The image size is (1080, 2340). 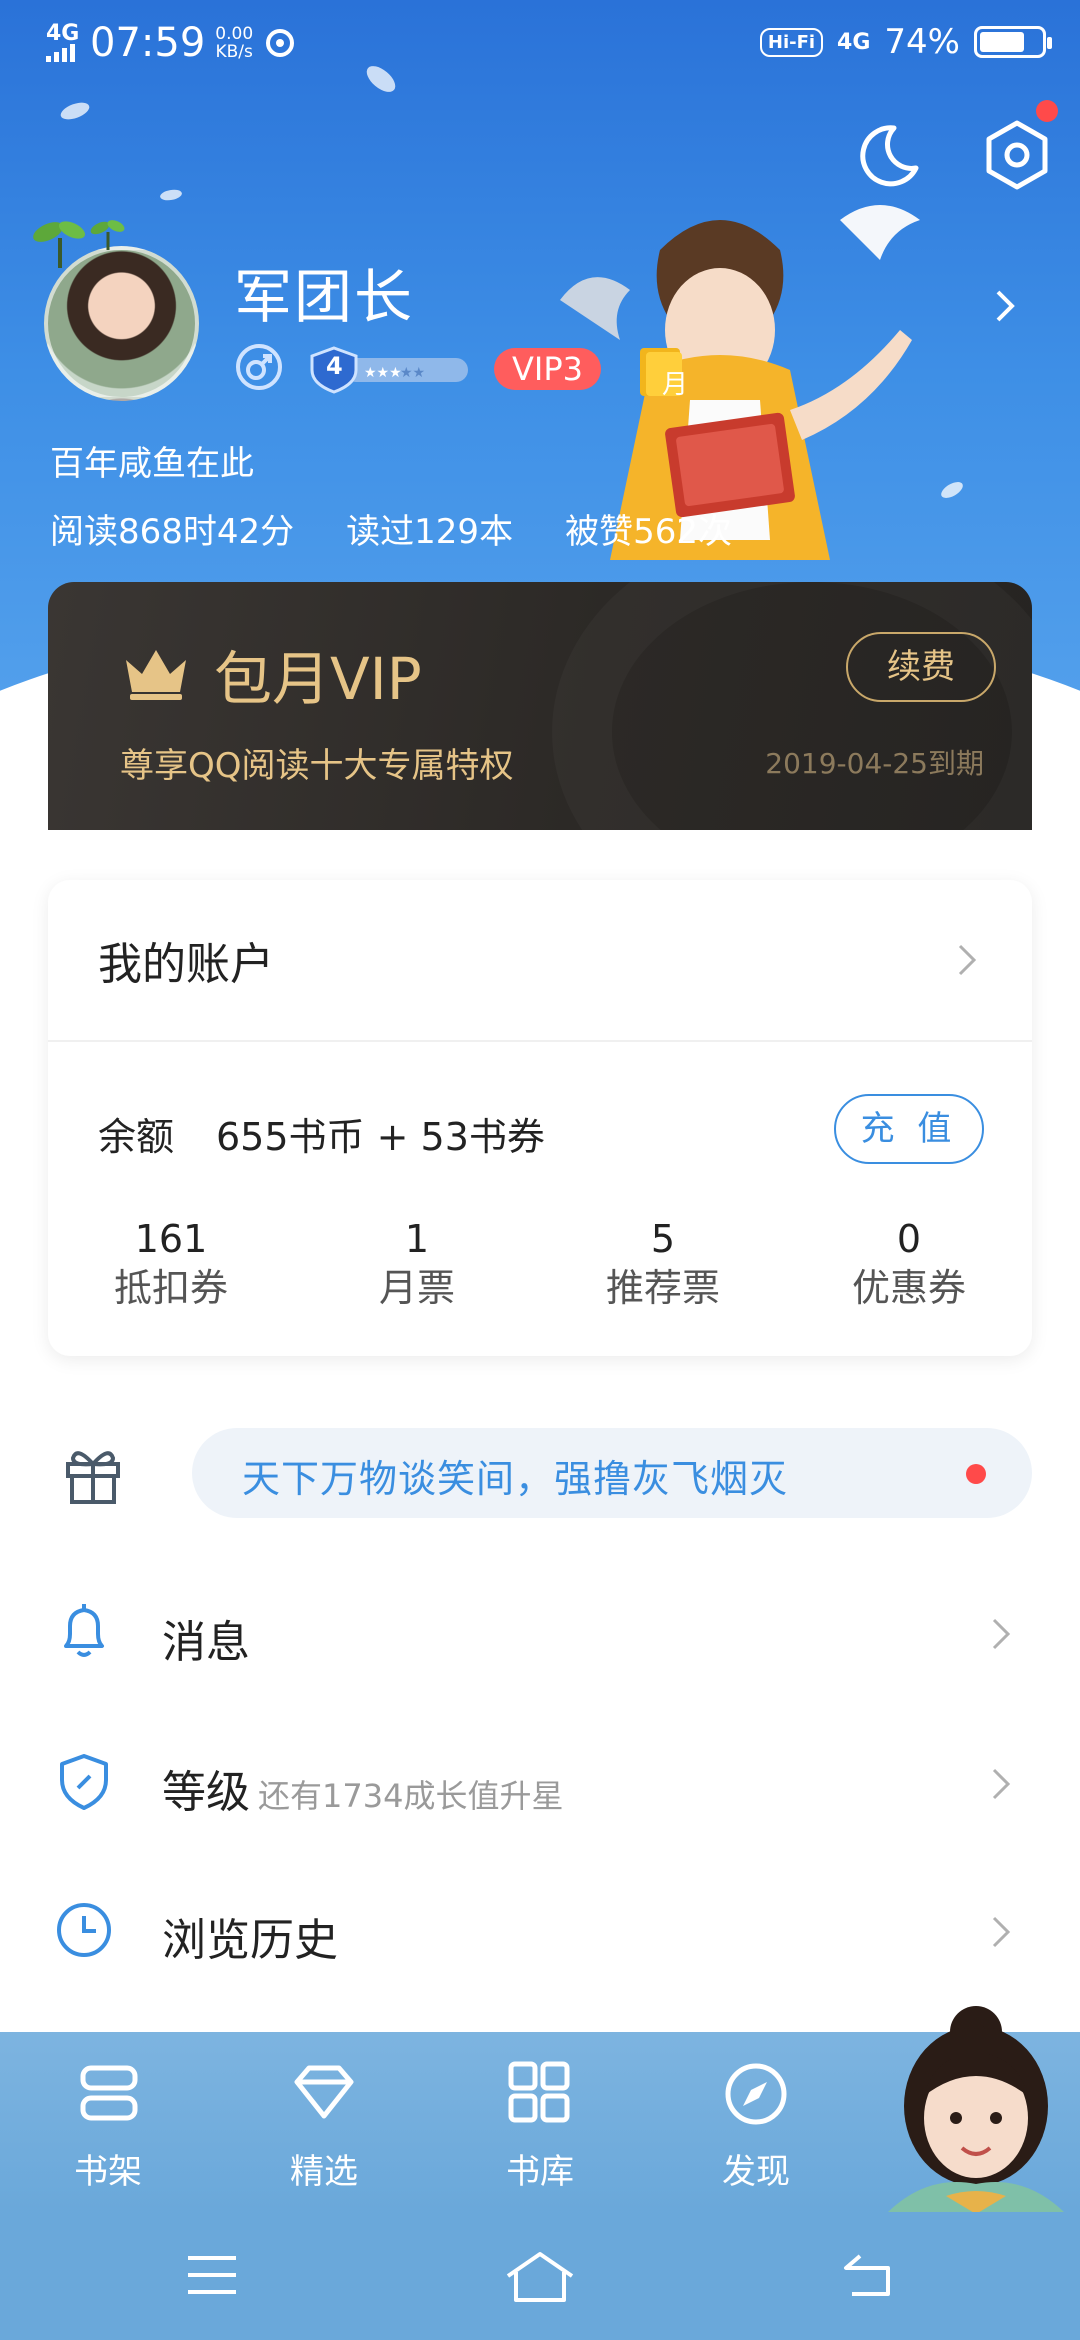 What do you see at coordinates (148, 43) in the screenshot?
I see `clock: 07:59` at bounding box center [148, 43].